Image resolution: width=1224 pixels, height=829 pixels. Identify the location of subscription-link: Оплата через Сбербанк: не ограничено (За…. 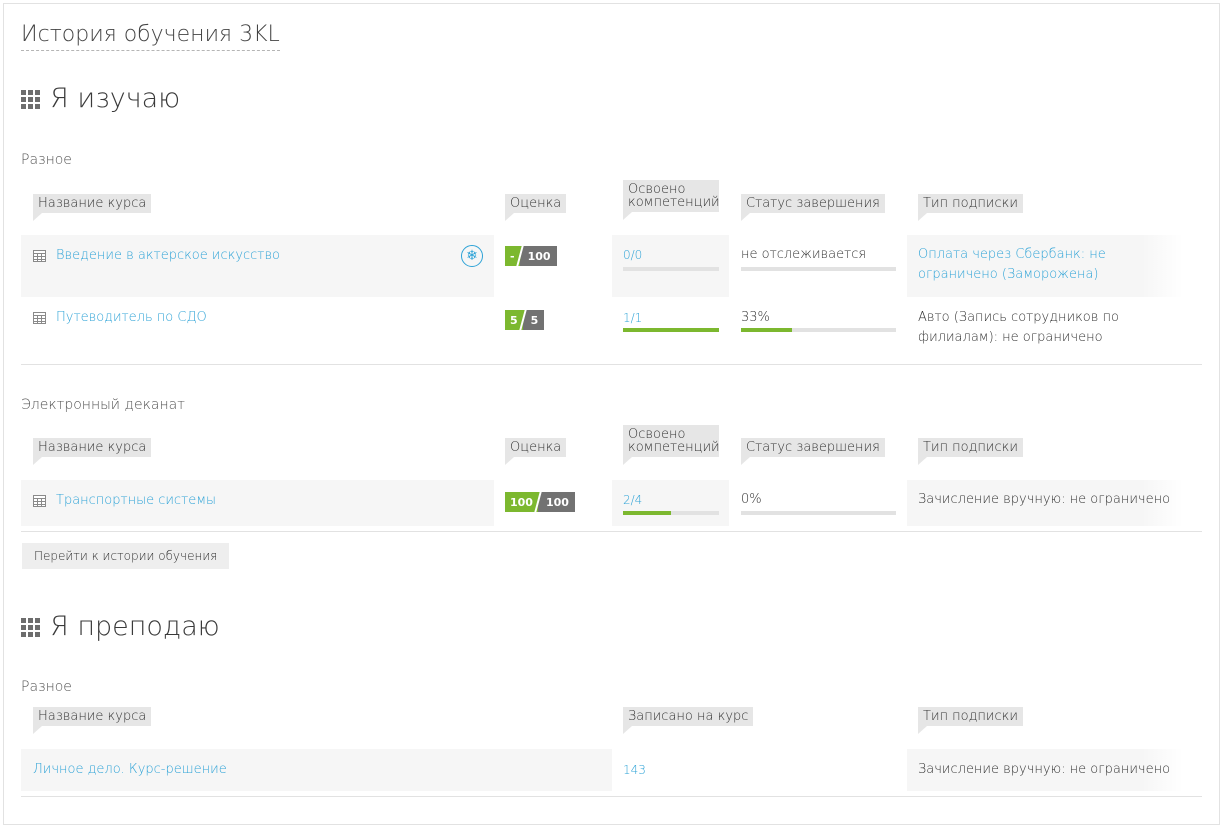
(1050, 265).